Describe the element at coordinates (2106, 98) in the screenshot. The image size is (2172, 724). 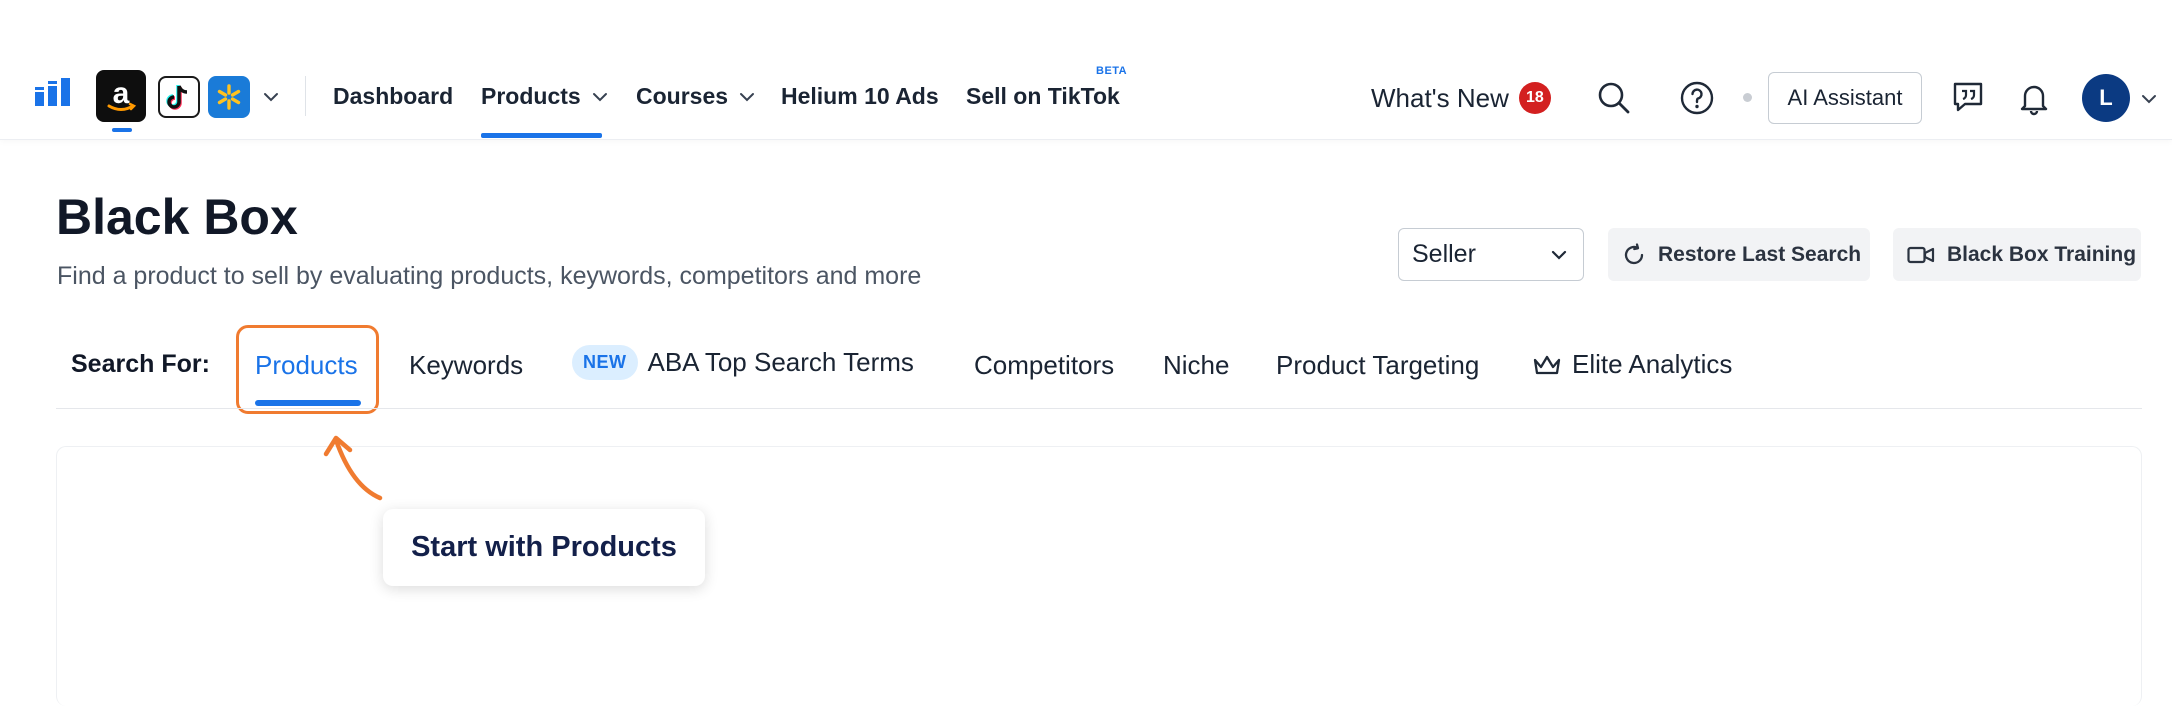
I see `user-avatar: L` at that location.